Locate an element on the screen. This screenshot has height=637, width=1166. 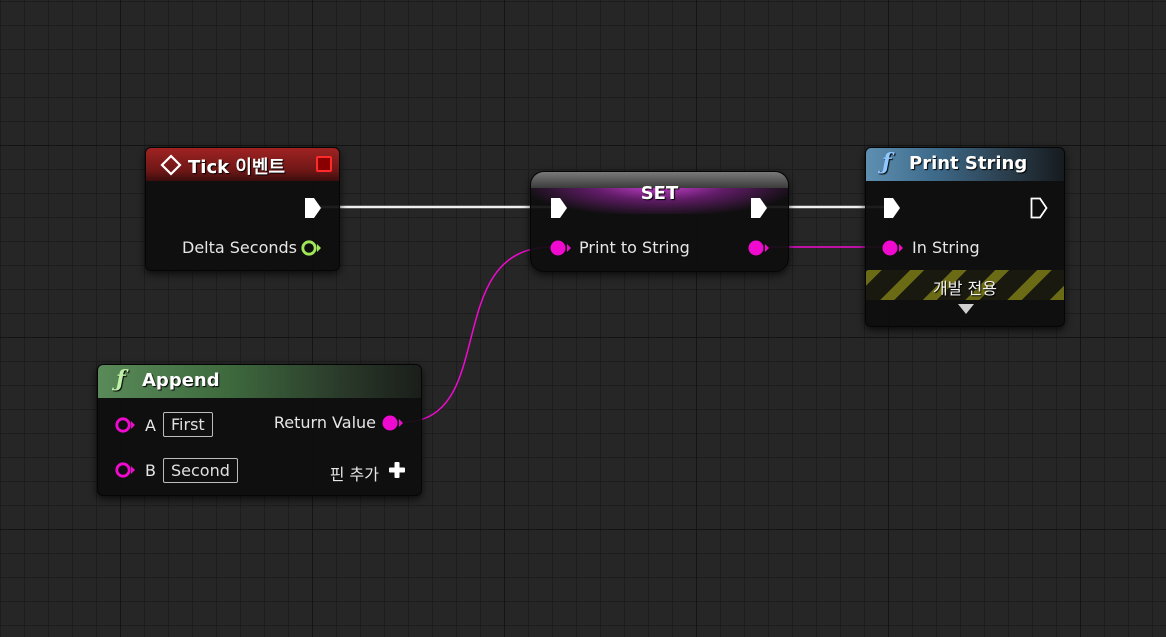
string-wire-append-to-set is located at coordinates (477, 334).